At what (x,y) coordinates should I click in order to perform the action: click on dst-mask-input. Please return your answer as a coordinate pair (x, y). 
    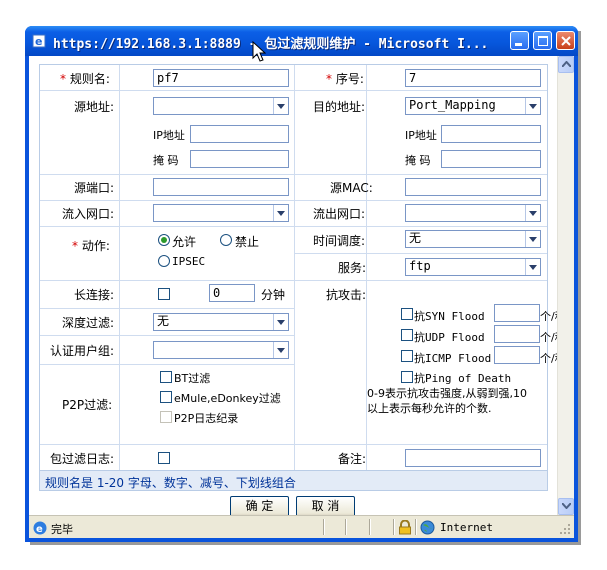
    Looking at the image, I should click on (491, 159).